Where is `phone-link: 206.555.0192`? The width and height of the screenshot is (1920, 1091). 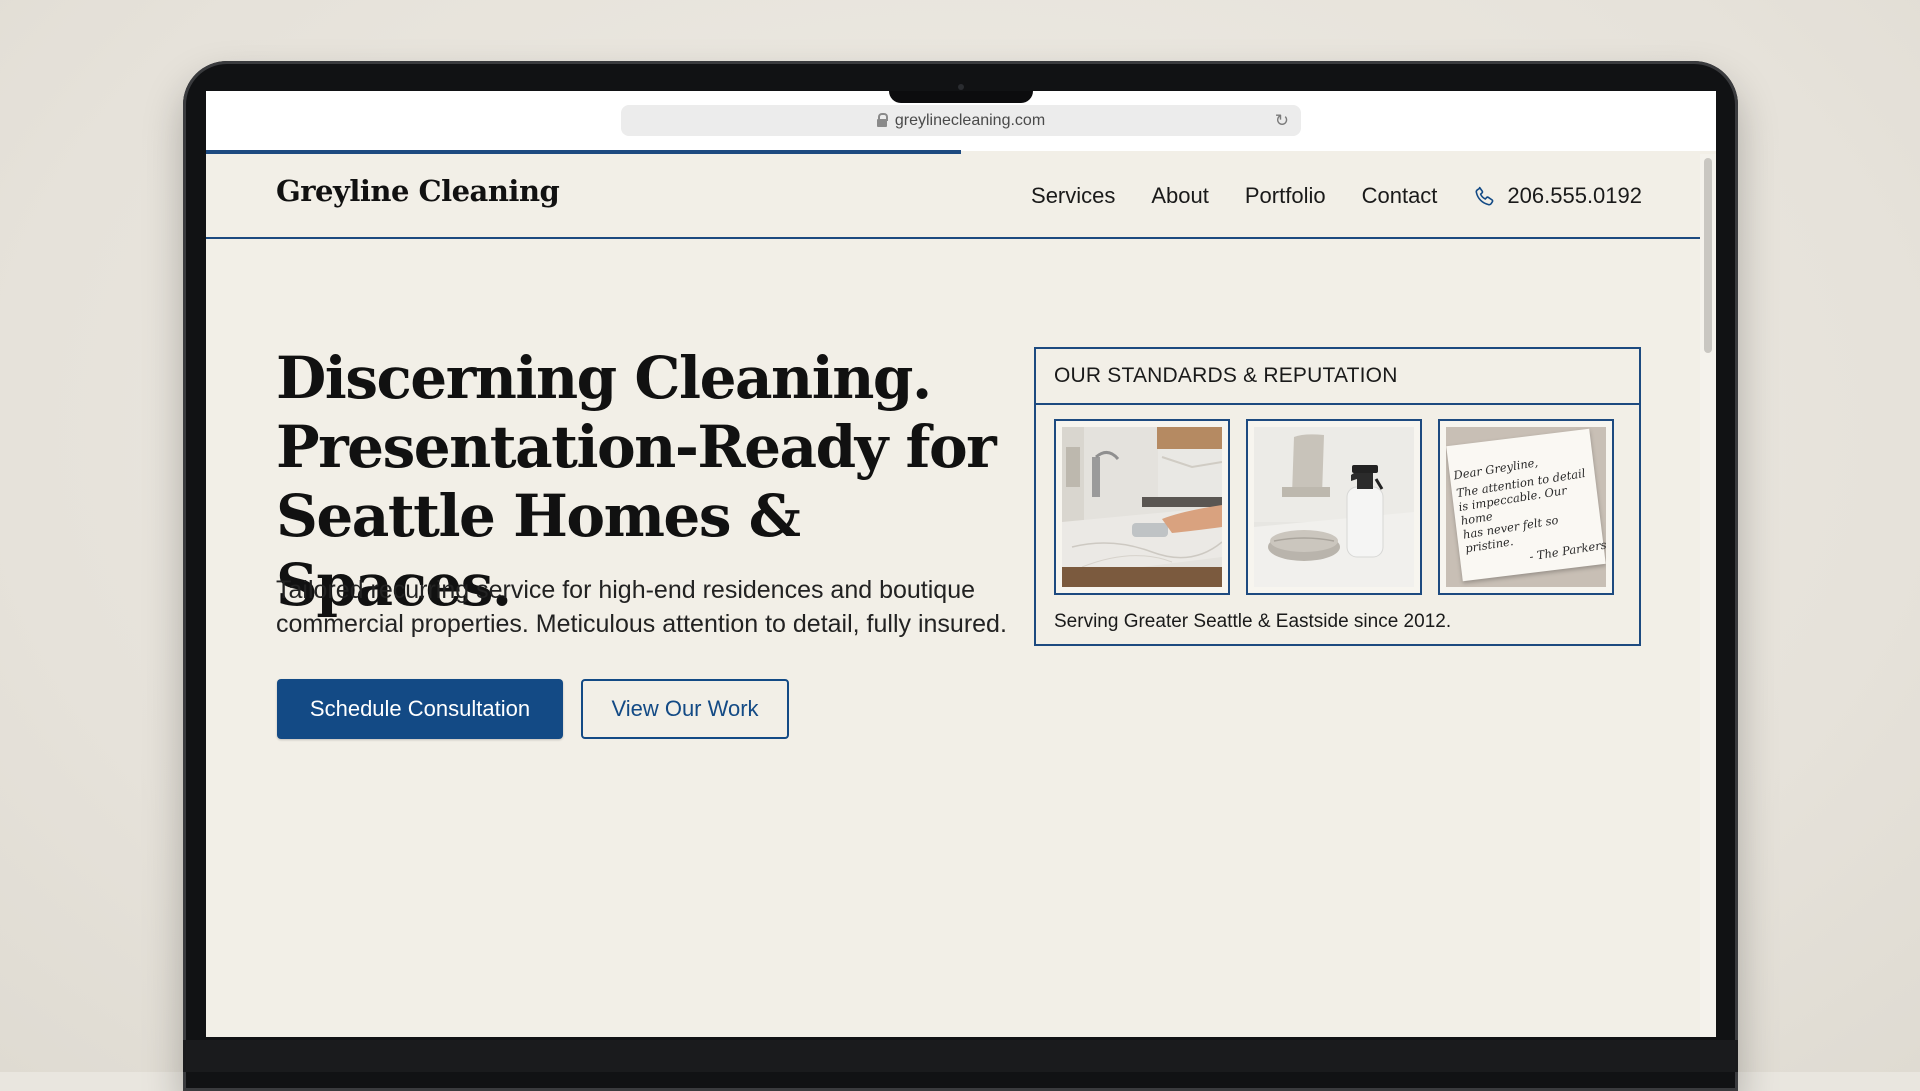 phone-link: 206.555.0192 is located at coordinates (1557, 196).